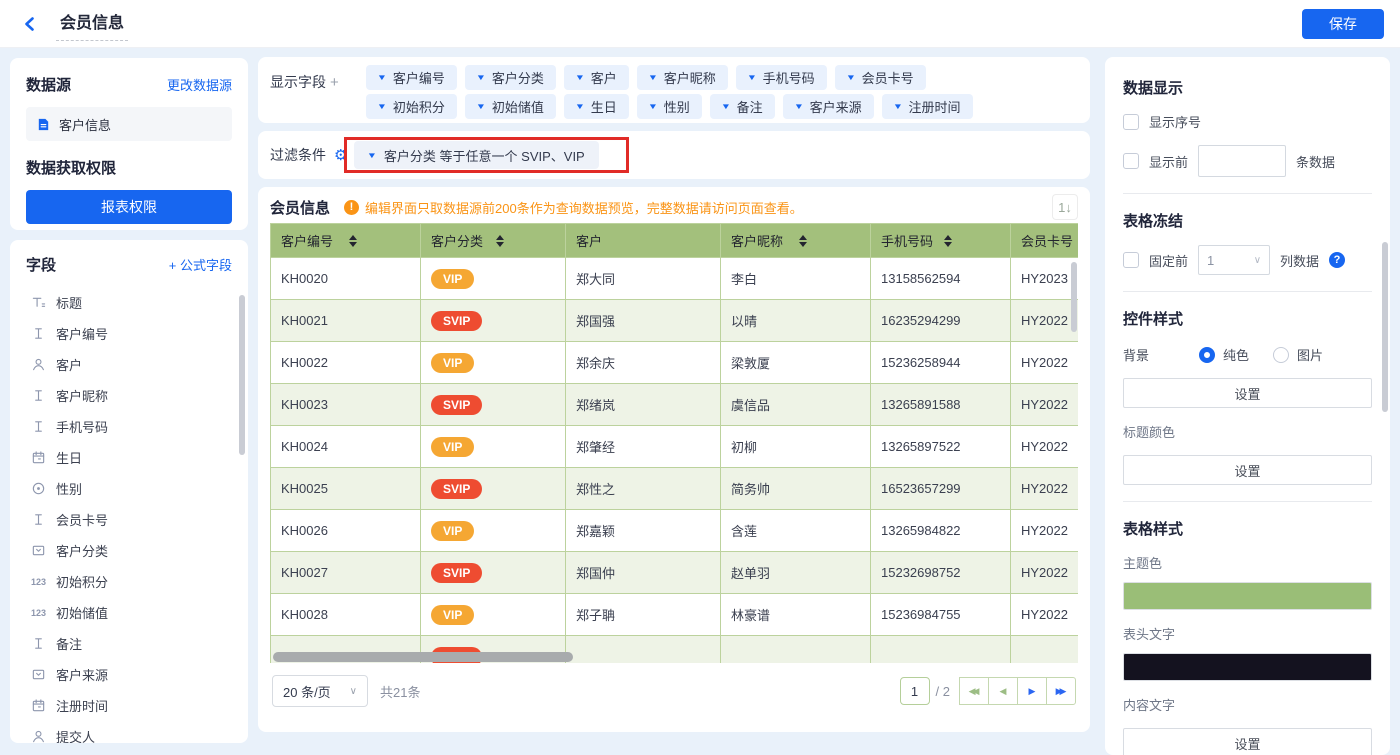 The height and width of the screenshot is (755, 1400). What do you see at coordinates (1143, 563) in the screenshot?
I see `theme-color-label: 主题色` at bounding box center [1143, 563].